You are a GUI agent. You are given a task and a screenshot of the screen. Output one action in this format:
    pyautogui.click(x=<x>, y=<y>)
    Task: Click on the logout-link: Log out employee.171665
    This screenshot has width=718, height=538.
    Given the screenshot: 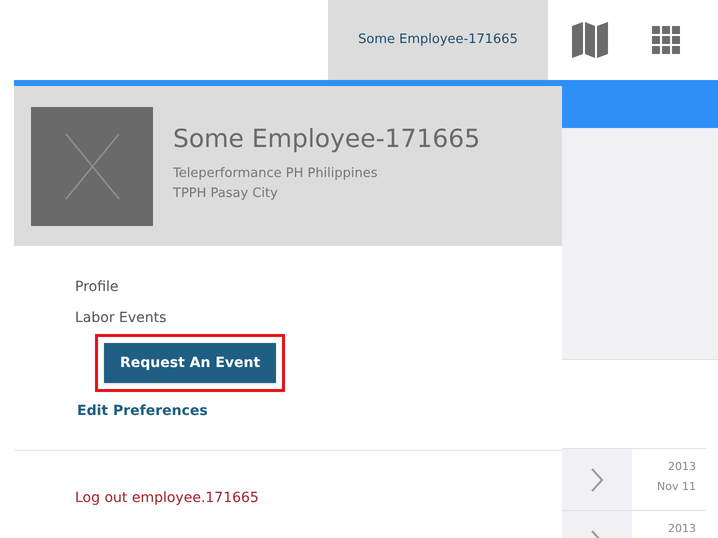 What is the action you would take?
    pyautogui.click(x=167, y=498)
    